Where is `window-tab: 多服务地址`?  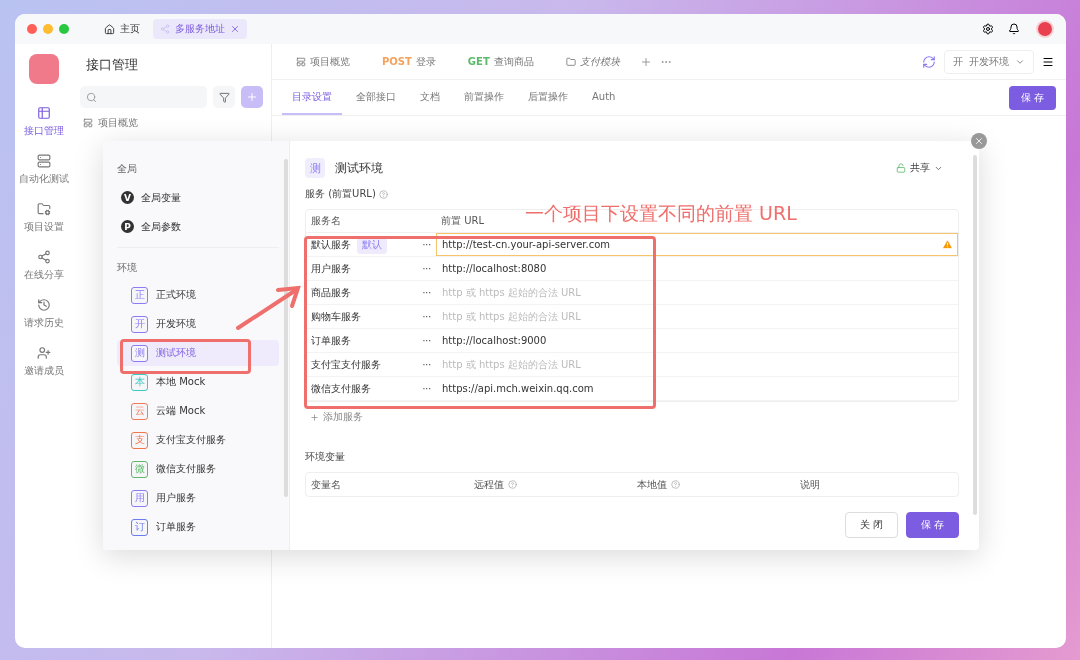
window-tab: 多服务地址 is located at coordinates (200, 29).